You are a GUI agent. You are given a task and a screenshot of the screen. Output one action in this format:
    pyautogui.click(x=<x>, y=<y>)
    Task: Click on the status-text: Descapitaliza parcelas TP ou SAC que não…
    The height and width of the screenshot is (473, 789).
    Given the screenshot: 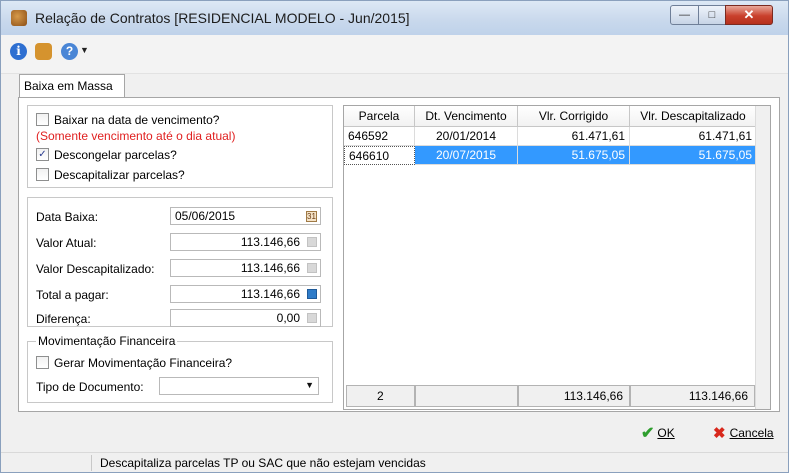 What is the action you would take?
    pyautogui.click(x=439, y=463)
    